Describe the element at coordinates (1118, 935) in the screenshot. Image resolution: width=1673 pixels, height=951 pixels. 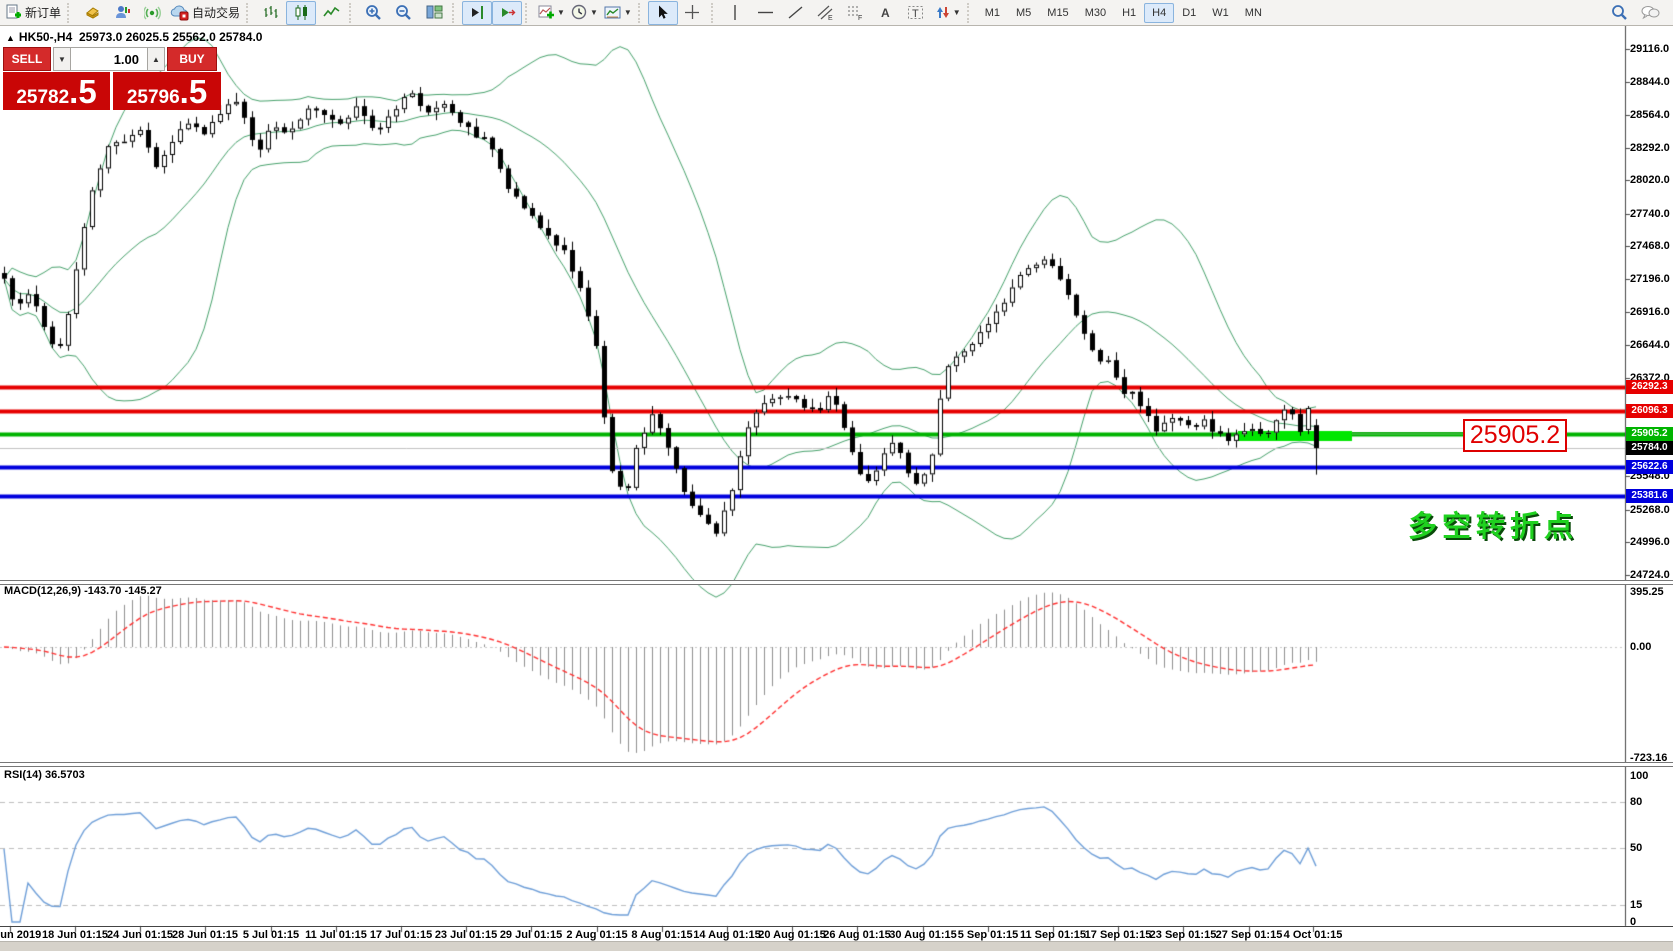
I see `time-tick-label: 17 Sep 01:15` at that location.